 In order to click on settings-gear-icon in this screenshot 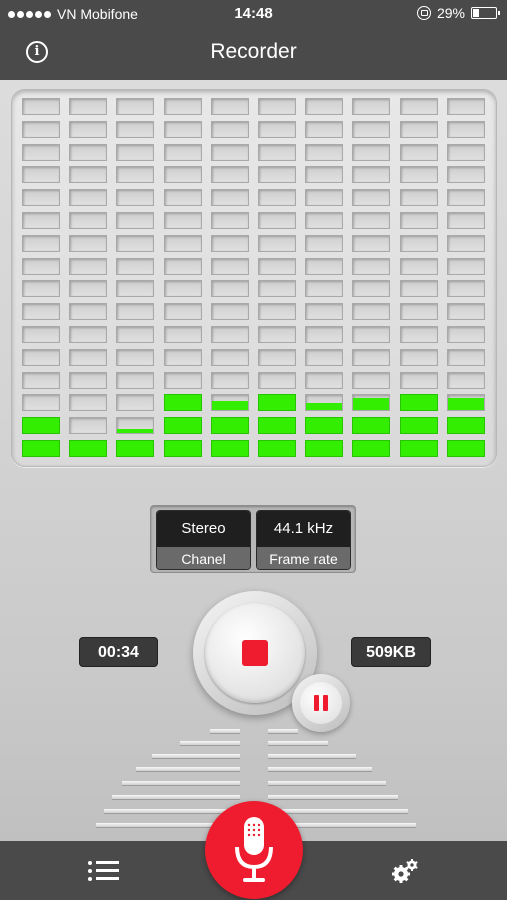, I will do `click(405, 871)`.